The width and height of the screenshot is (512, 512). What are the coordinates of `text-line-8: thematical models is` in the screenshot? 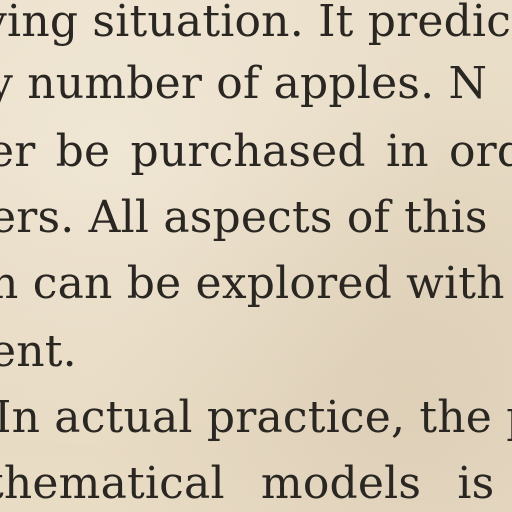 It's located at (247, 483).